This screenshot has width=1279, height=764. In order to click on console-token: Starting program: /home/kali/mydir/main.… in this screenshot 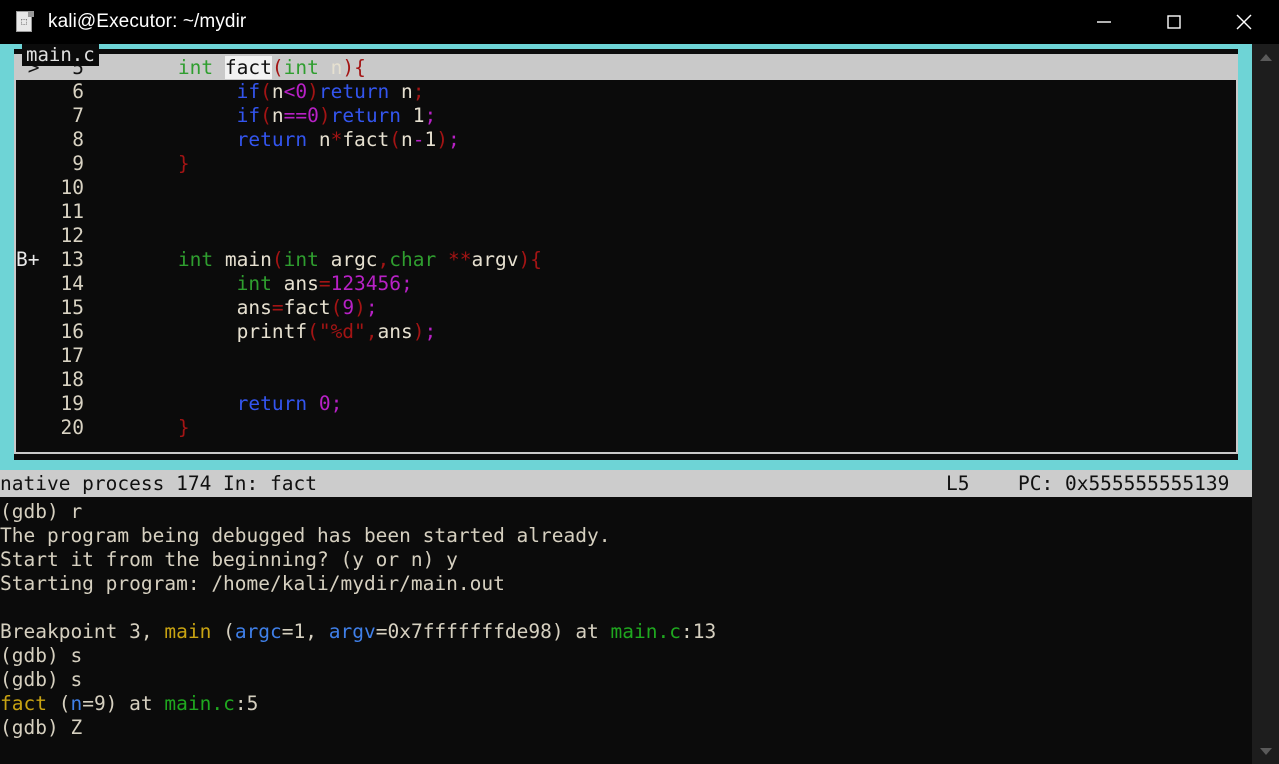, I will do `click(252, 583)`.